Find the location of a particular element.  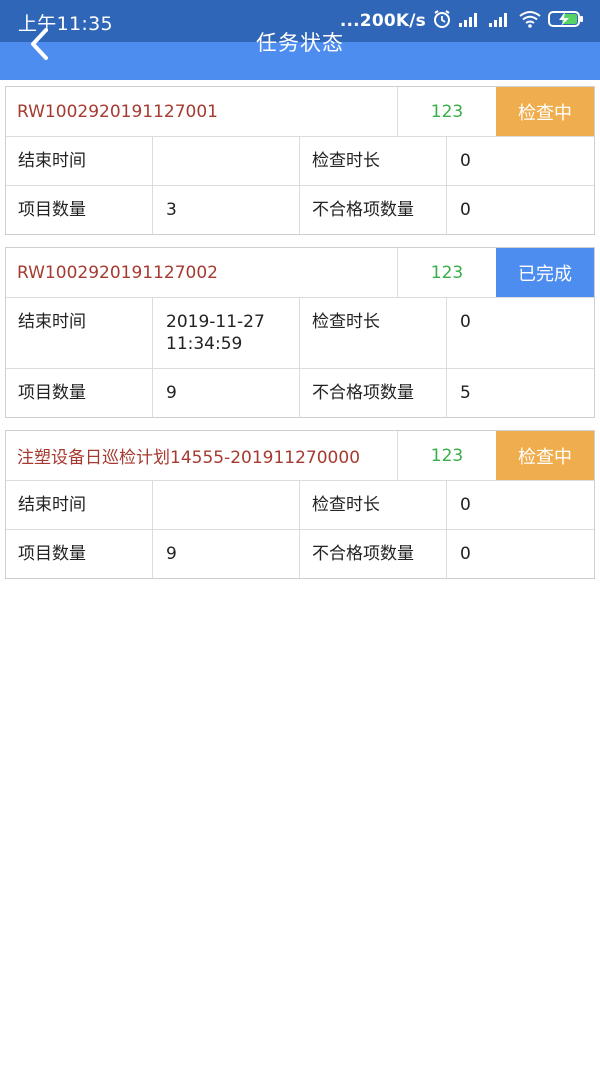

app-bar: 任务状态 is located at coordinates (300, 54).